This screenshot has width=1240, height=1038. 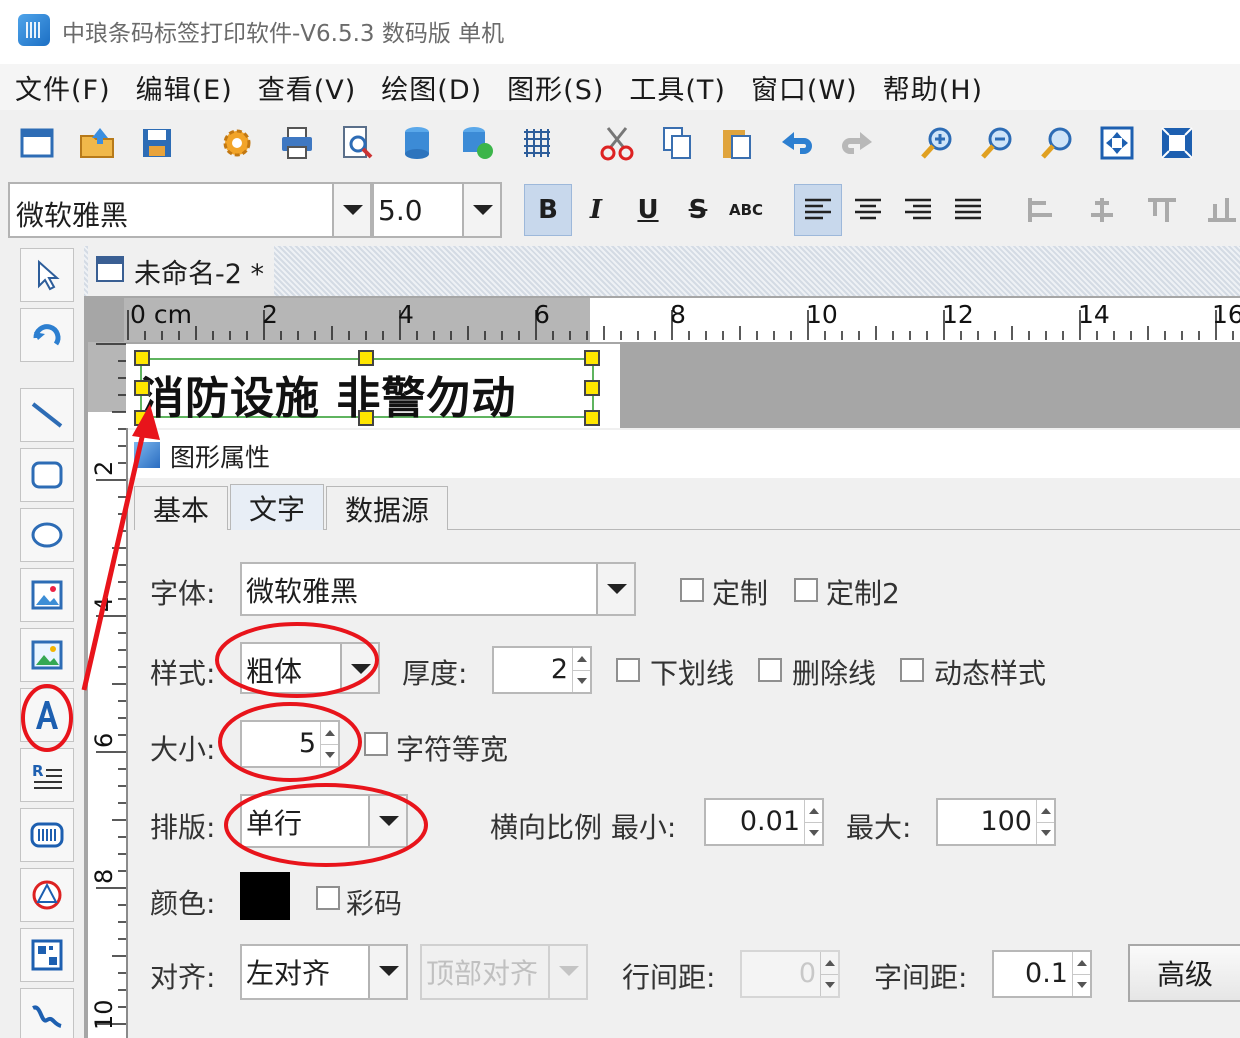 What do you see at coordinates (47, 415) in the screenshot?
I see `line-tool` at bounding box center [47, 415].